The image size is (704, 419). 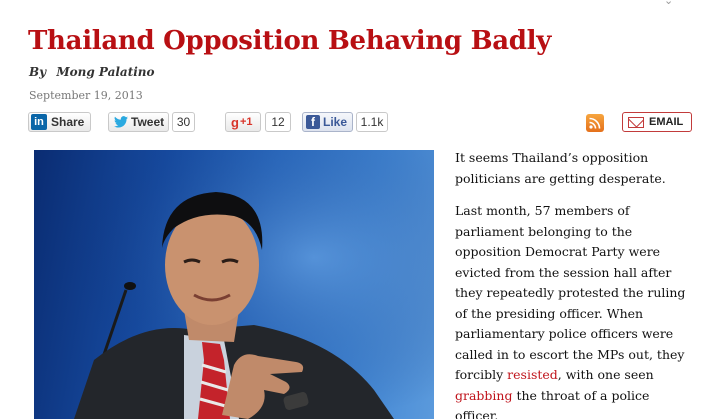 I want to click on tweet-button: Tweet, so click(x=138, y=122).